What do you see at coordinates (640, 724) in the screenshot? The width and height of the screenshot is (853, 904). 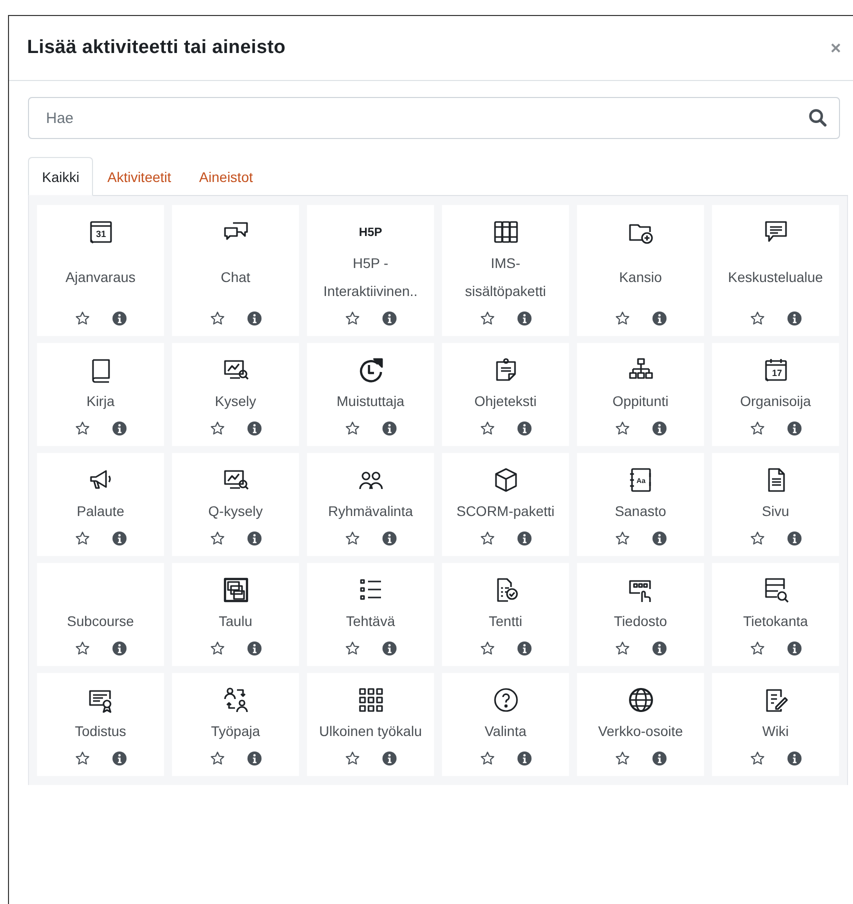 I see `activity-tile: Verkko-osoite` at bounding box center [640, 724].